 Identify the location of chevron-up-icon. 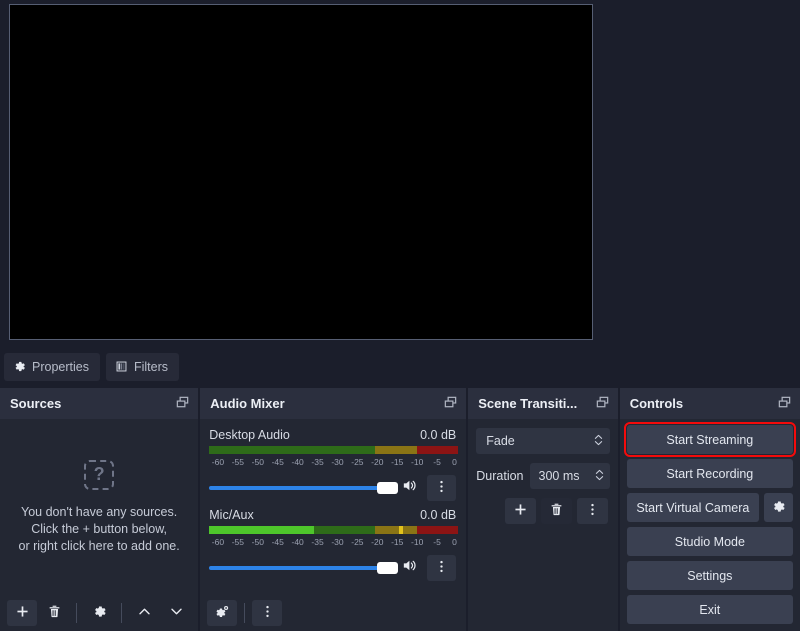
(144, 613).